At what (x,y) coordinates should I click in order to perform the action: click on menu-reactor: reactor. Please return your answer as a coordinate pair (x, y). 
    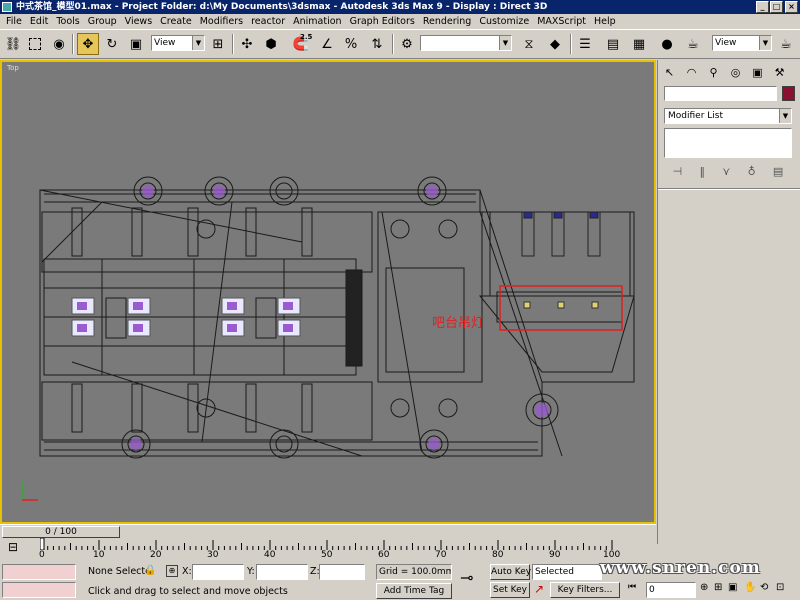
    Looking at the image, I should click on (268, 21).